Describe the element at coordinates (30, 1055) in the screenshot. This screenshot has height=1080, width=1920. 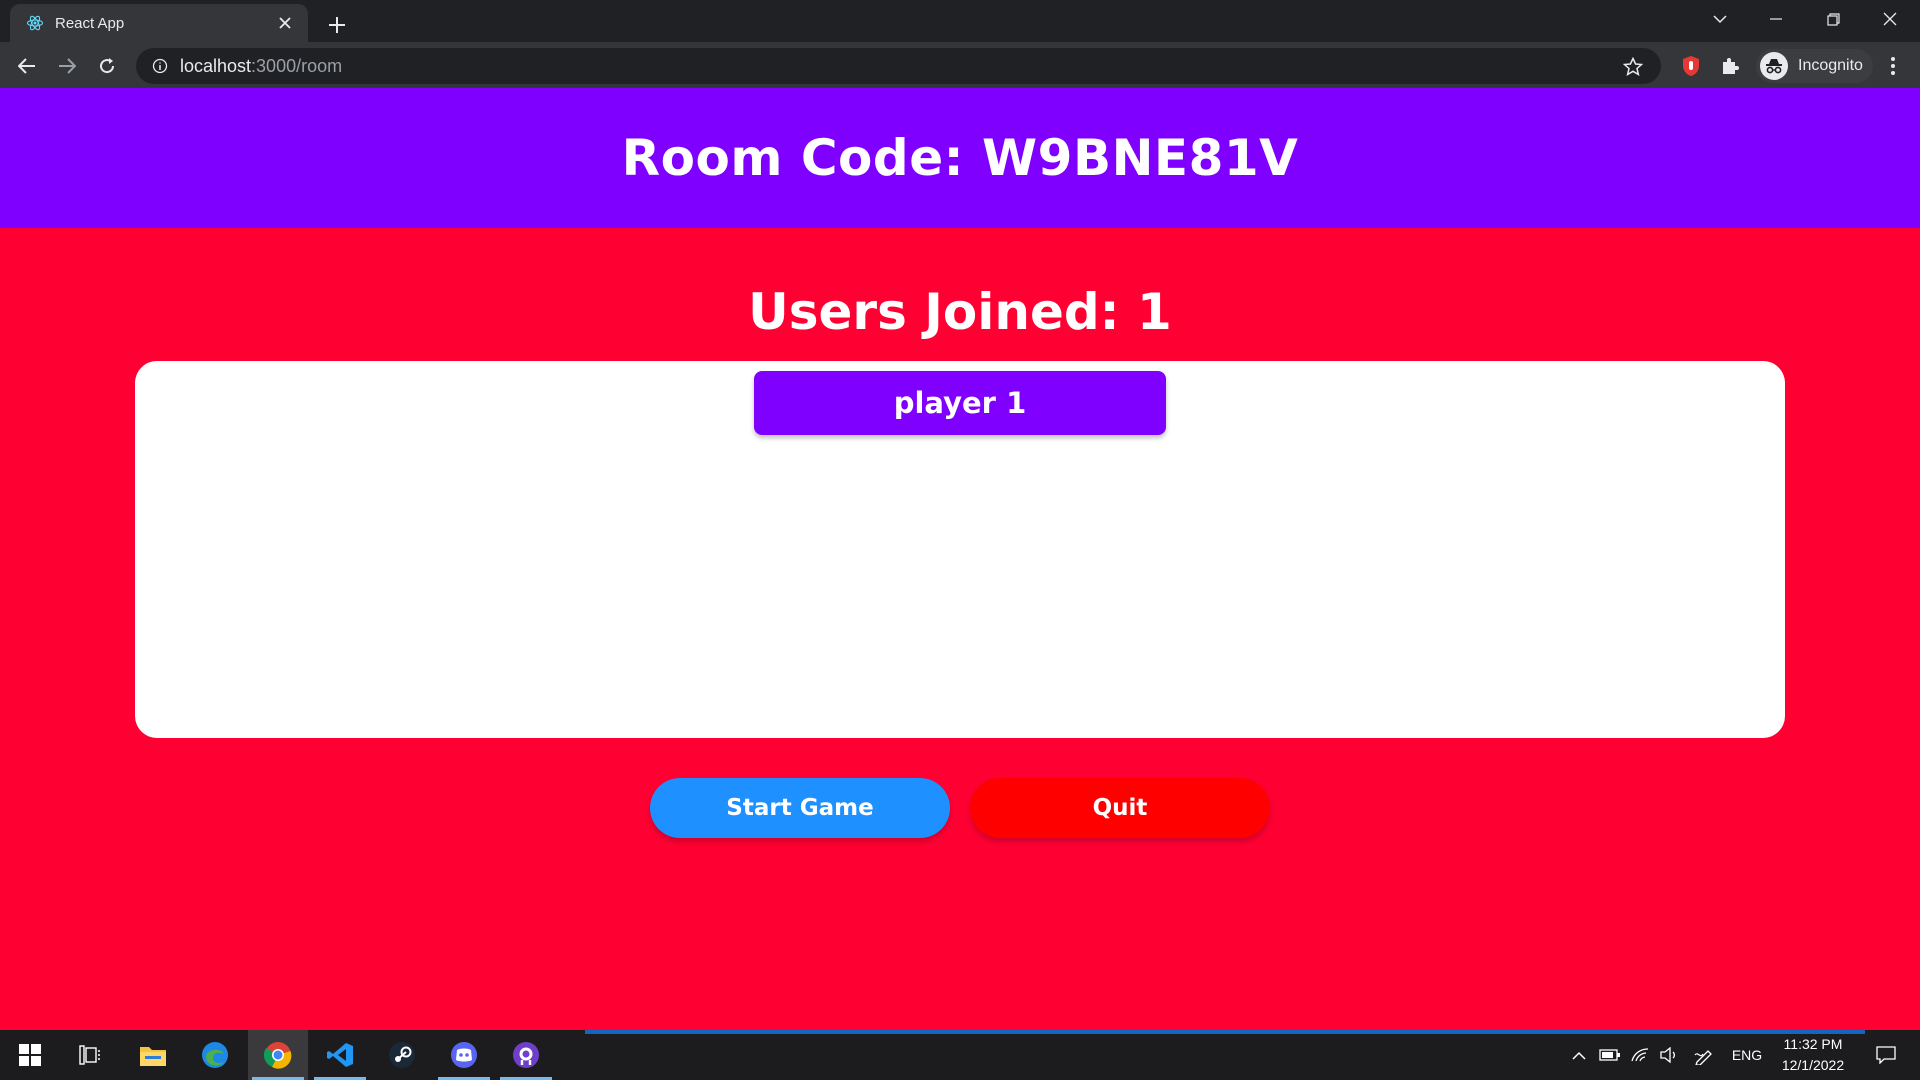
I see `windows-start-icon` at that location.